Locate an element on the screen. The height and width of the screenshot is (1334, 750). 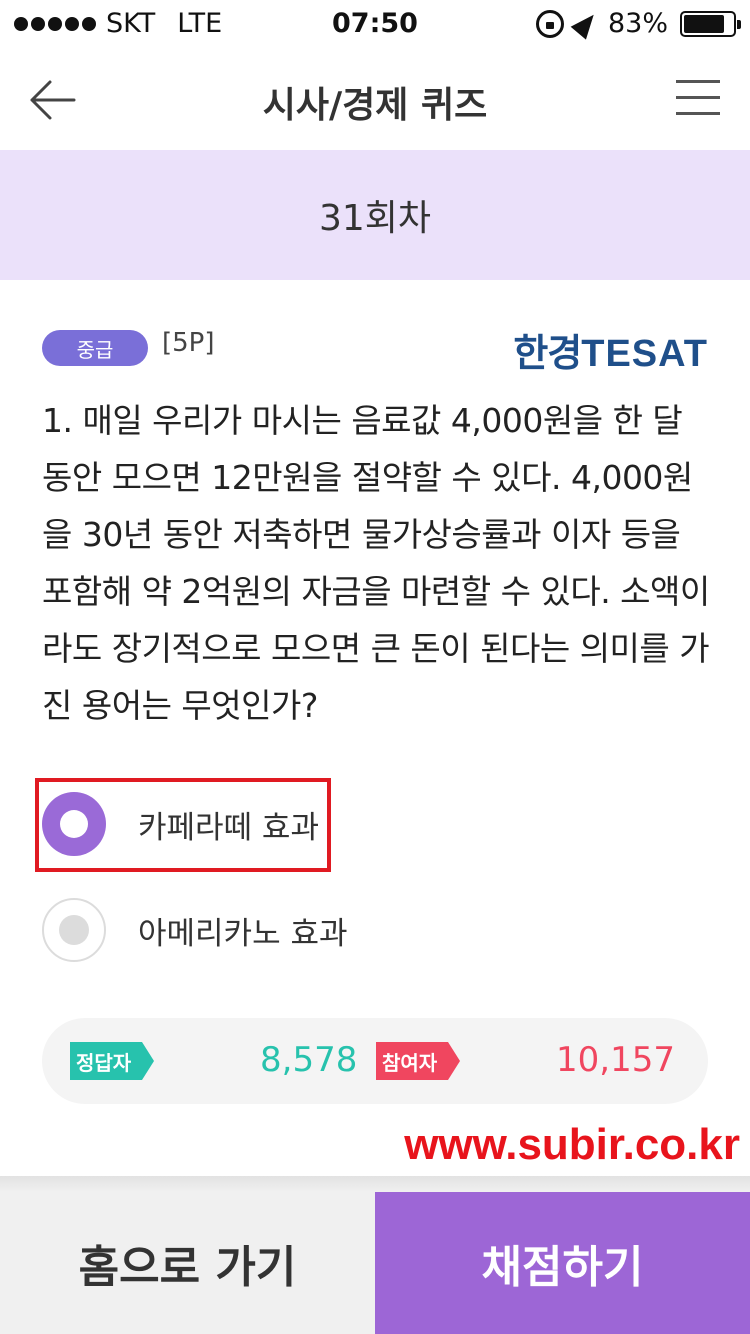
app-header: 시사/경제 퀴즈 is located at coordinates (375, 100).